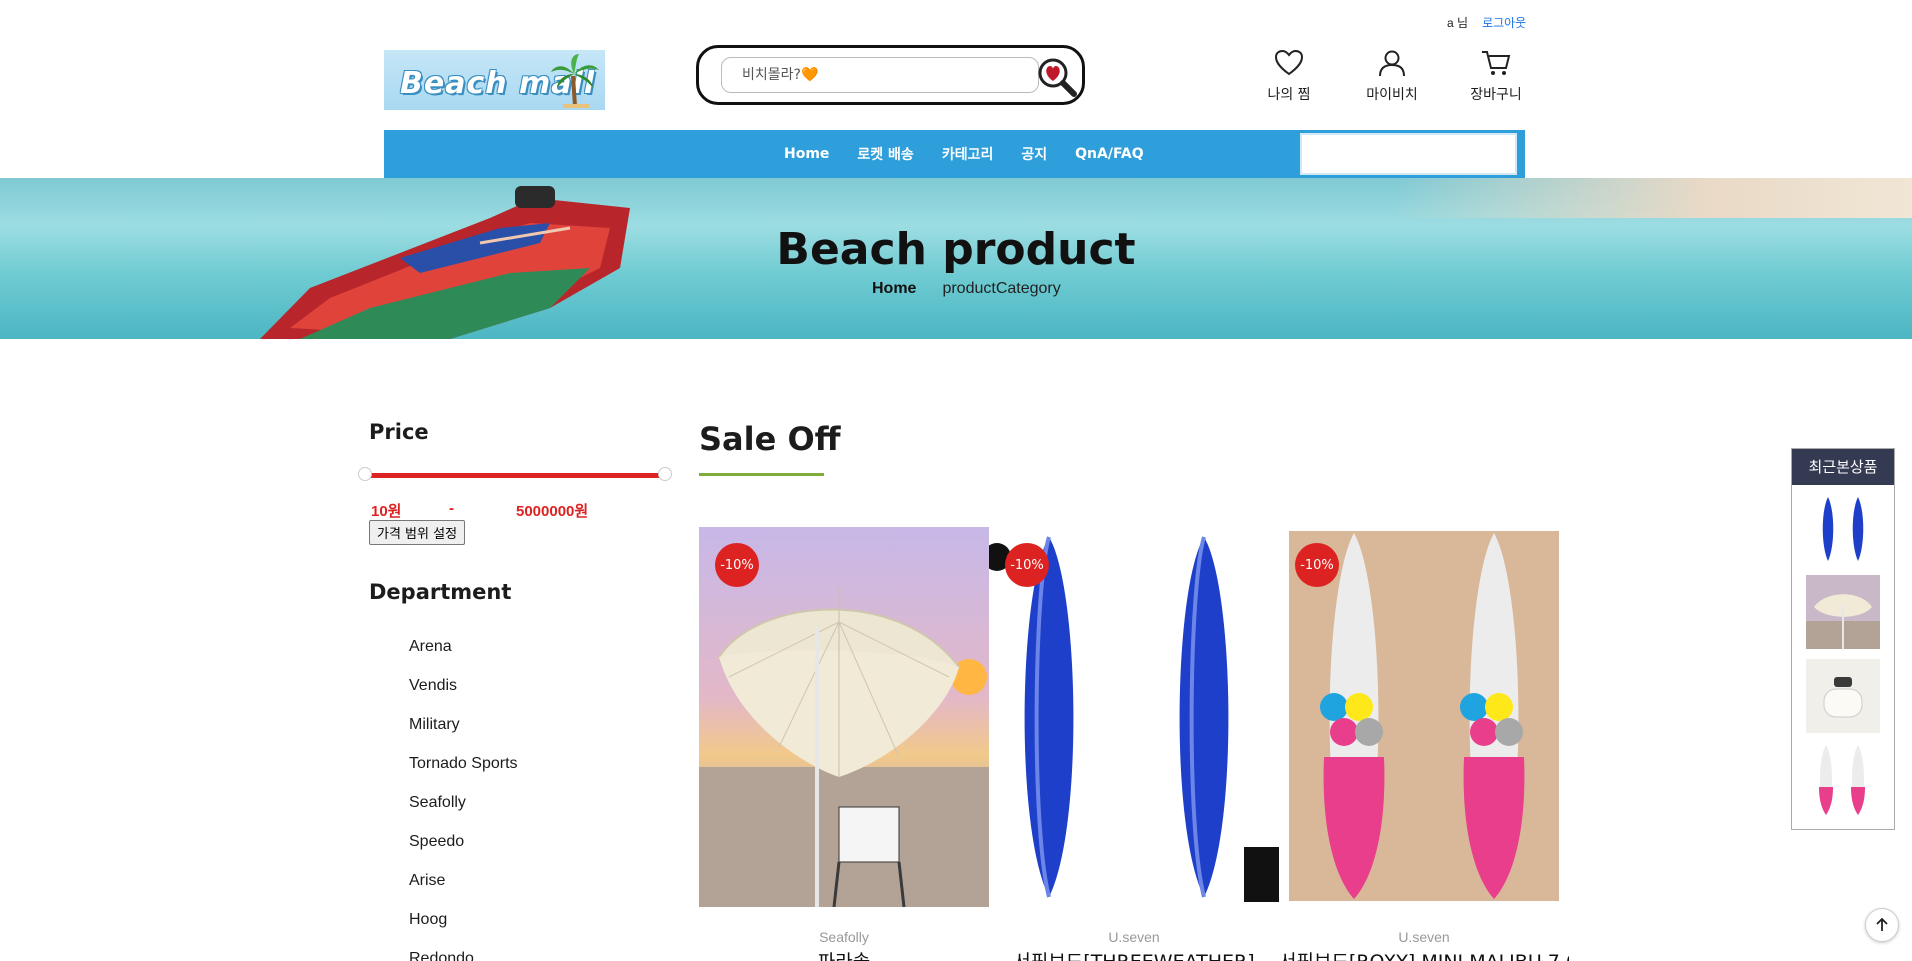 The image size is (1912, 961). What do you see at coordinates (1109, 154) in the screenshot?
I see `nav-item-qna: QnA/FAQ` at bounding box center [1109, 154].